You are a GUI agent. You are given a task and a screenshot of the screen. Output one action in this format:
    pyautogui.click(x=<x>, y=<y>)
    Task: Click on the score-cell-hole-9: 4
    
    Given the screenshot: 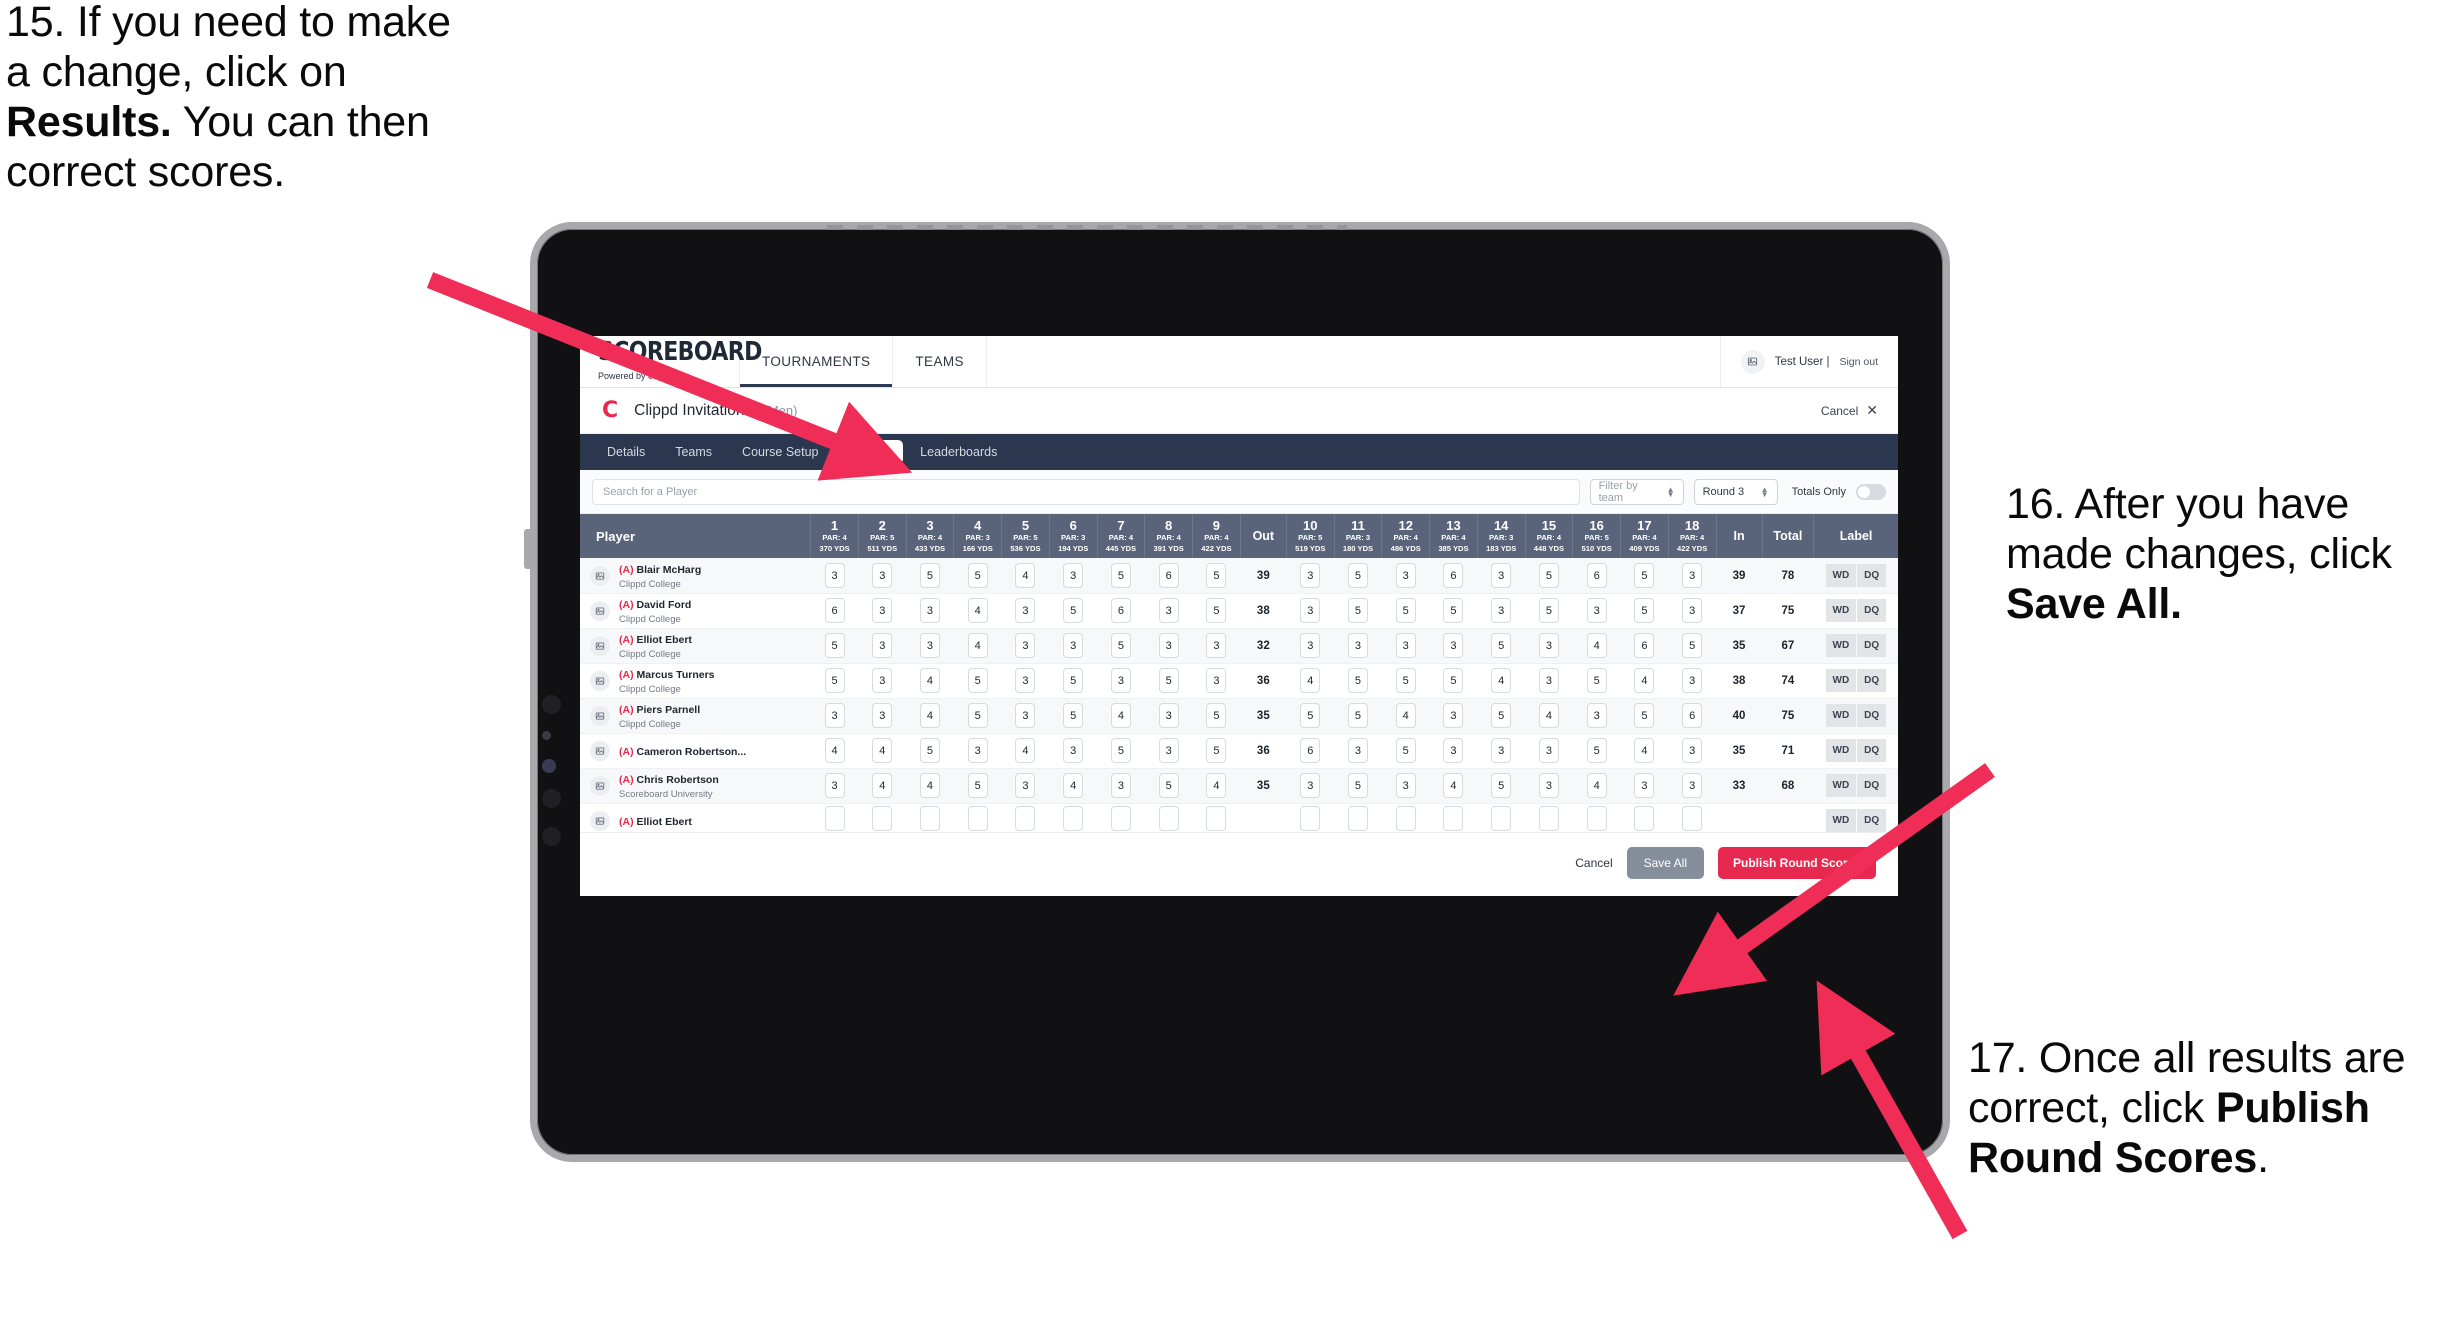 What is the action you would take?
    pyautogui.click(x=1216, y=786)
    